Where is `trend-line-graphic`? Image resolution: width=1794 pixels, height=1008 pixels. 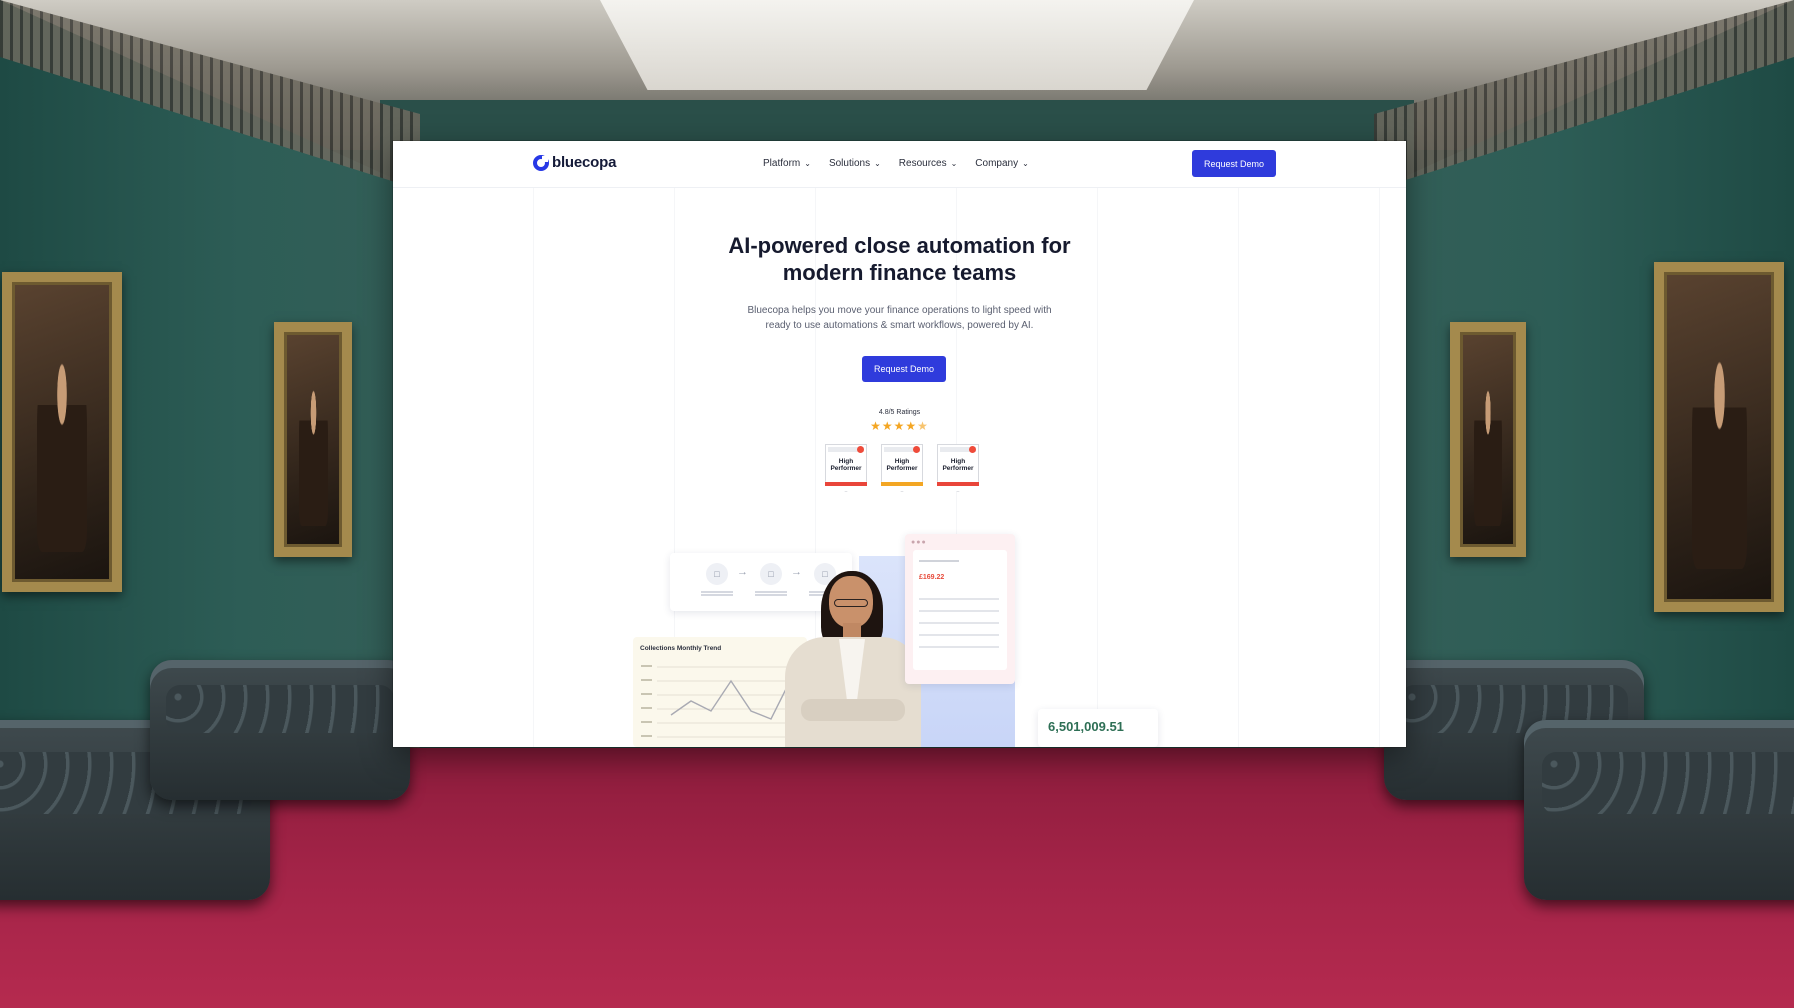
trend-line-graphic is located at coordinates (720, 701).